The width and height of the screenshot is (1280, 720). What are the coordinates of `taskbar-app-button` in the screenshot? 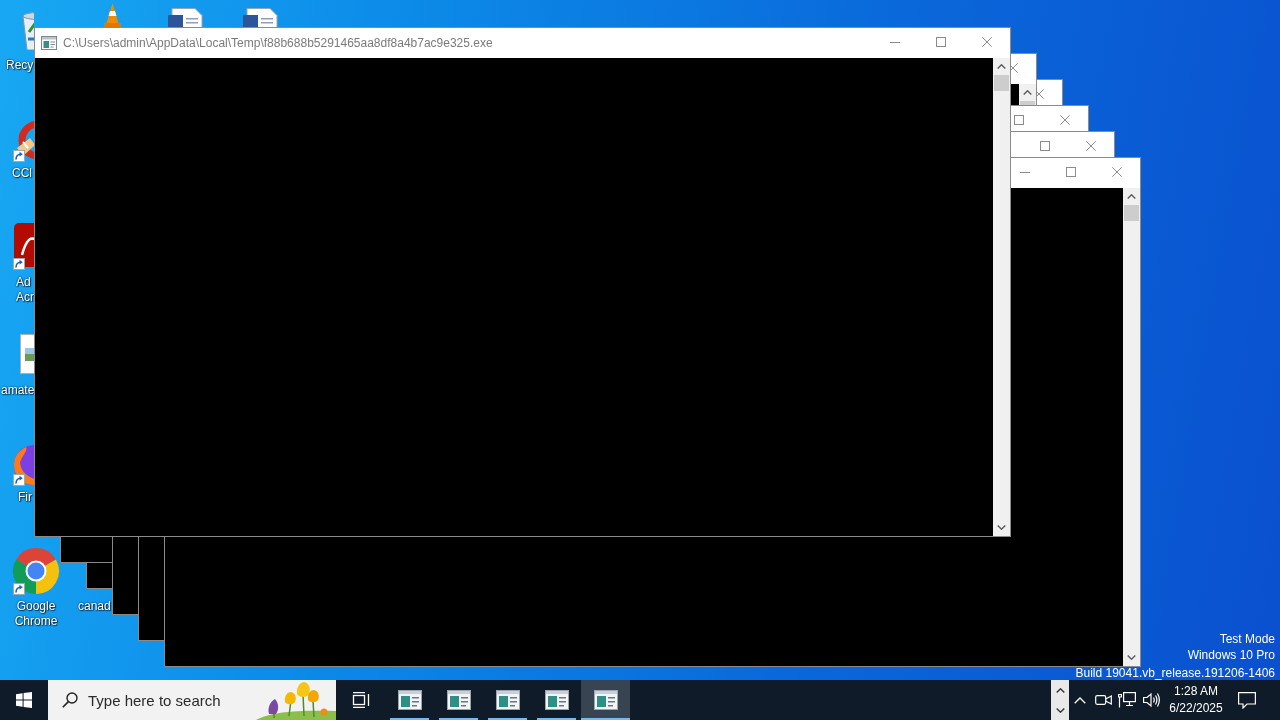 It's located at (605, 700).